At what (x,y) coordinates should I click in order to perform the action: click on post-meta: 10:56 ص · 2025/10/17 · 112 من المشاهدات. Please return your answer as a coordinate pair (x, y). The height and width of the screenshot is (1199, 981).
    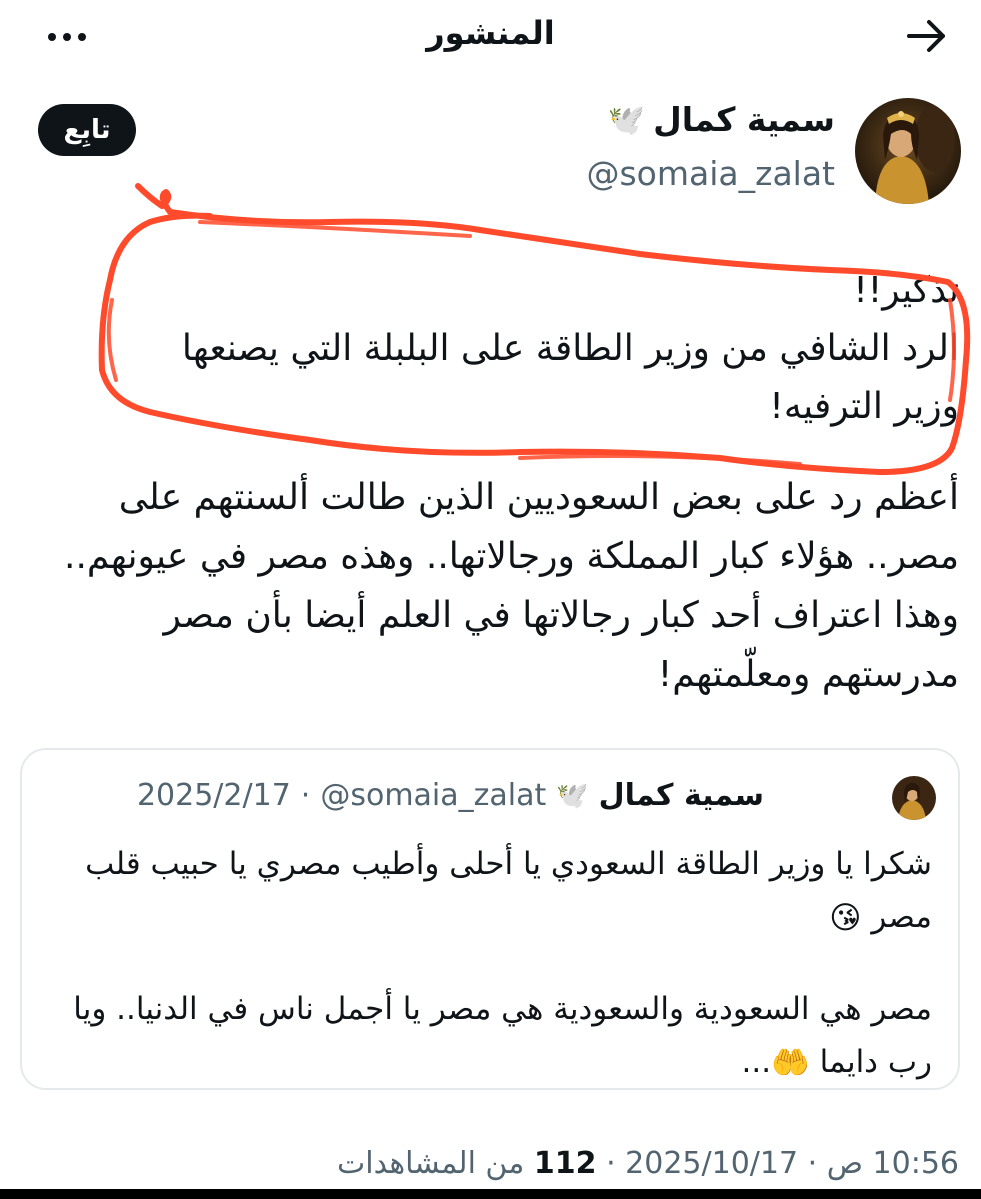
    Looking at the image, I should click on (648, 1163).